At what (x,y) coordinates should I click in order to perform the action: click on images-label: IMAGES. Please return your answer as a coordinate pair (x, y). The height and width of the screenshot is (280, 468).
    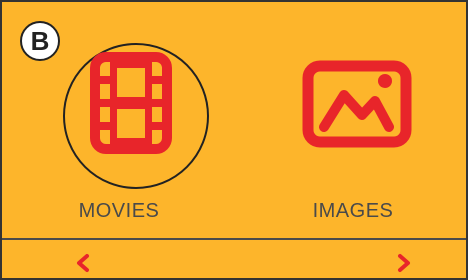
    Looking at the image, I should click on (353, 211).